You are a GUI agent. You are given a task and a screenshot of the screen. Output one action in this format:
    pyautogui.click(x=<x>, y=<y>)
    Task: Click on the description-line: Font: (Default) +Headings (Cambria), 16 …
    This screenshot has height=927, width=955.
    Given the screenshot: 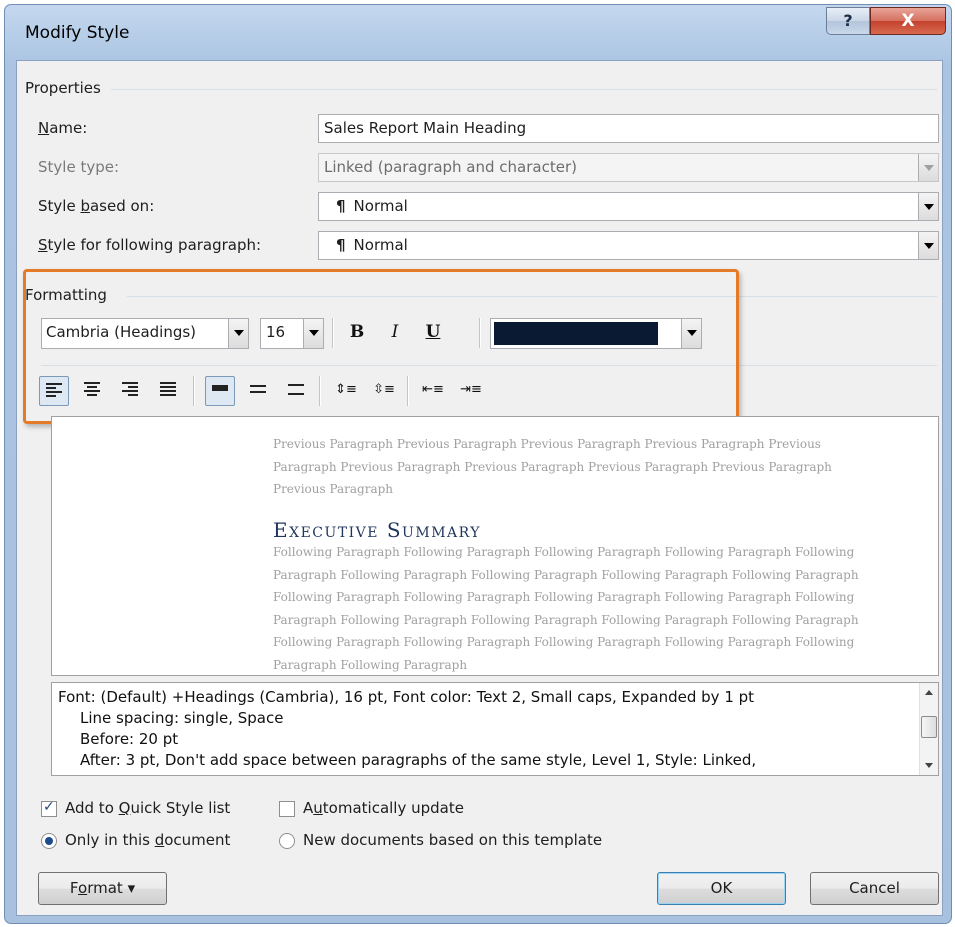 What is the action you would take?
    pyautogui.click(x=406, y=697)
    